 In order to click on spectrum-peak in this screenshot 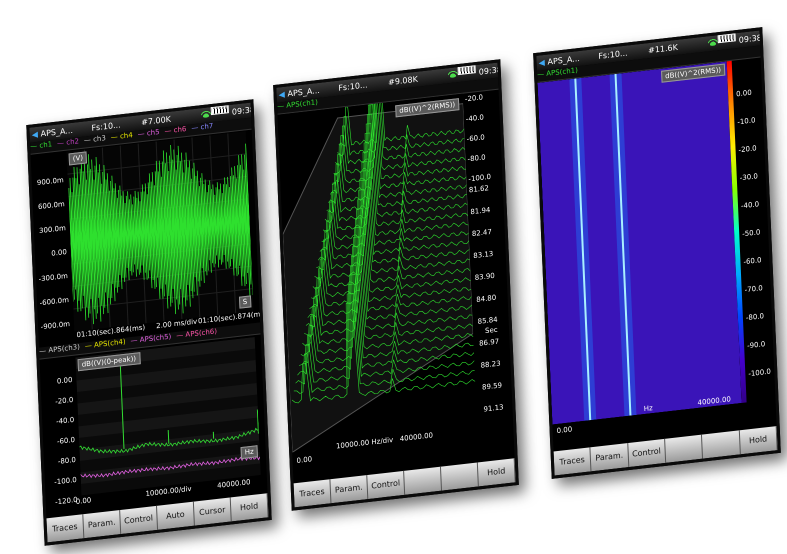, I will do `click(168, 436)`.